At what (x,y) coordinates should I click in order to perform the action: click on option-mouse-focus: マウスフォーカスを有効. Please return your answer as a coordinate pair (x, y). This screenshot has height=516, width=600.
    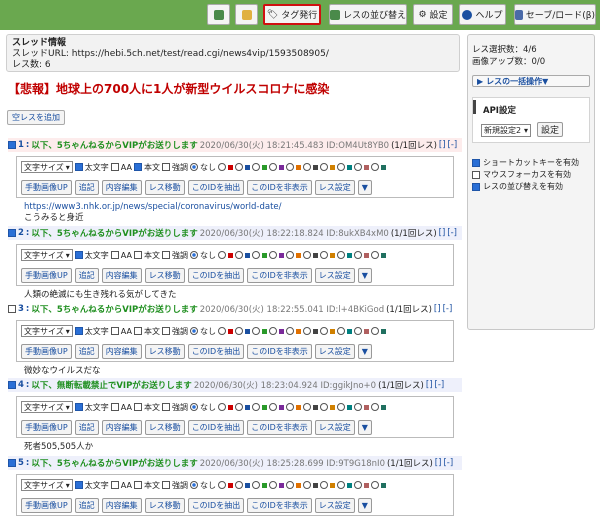
    Looking at the image, I should click on (521, 174).